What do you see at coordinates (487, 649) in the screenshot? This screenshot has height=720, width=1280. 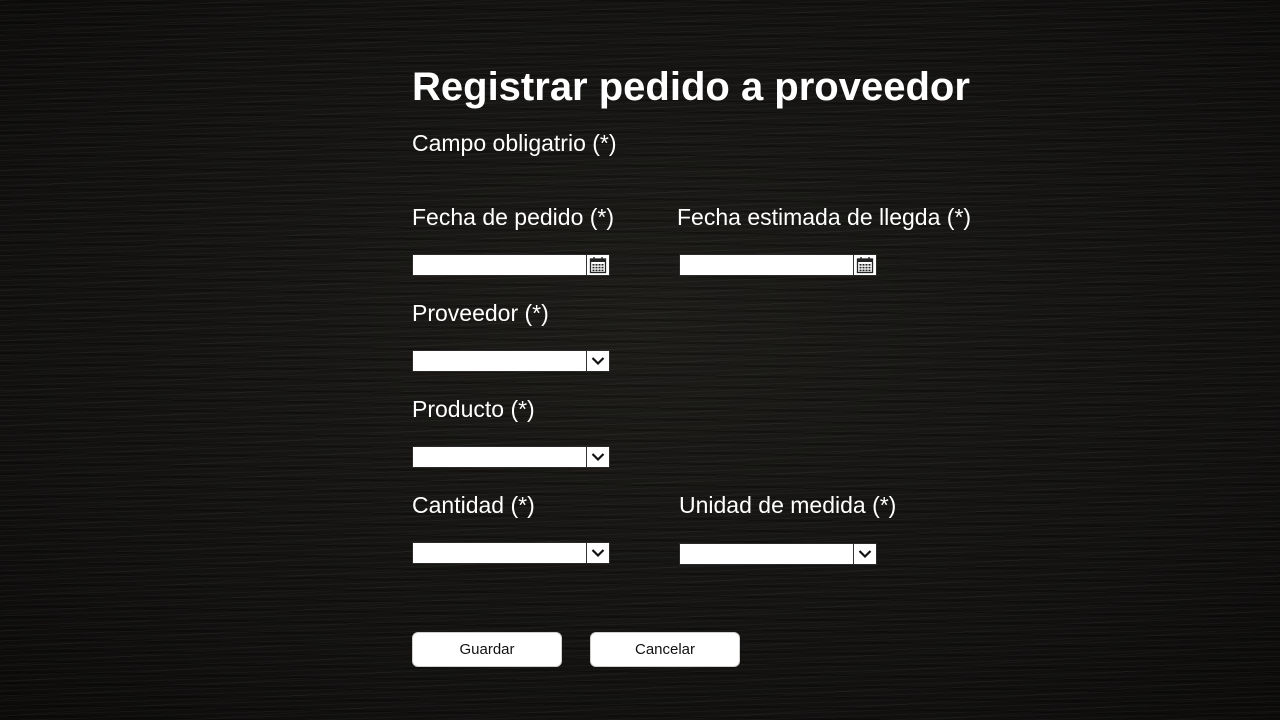 I see `save-button: Guardar` at bounding box center [487, 649].